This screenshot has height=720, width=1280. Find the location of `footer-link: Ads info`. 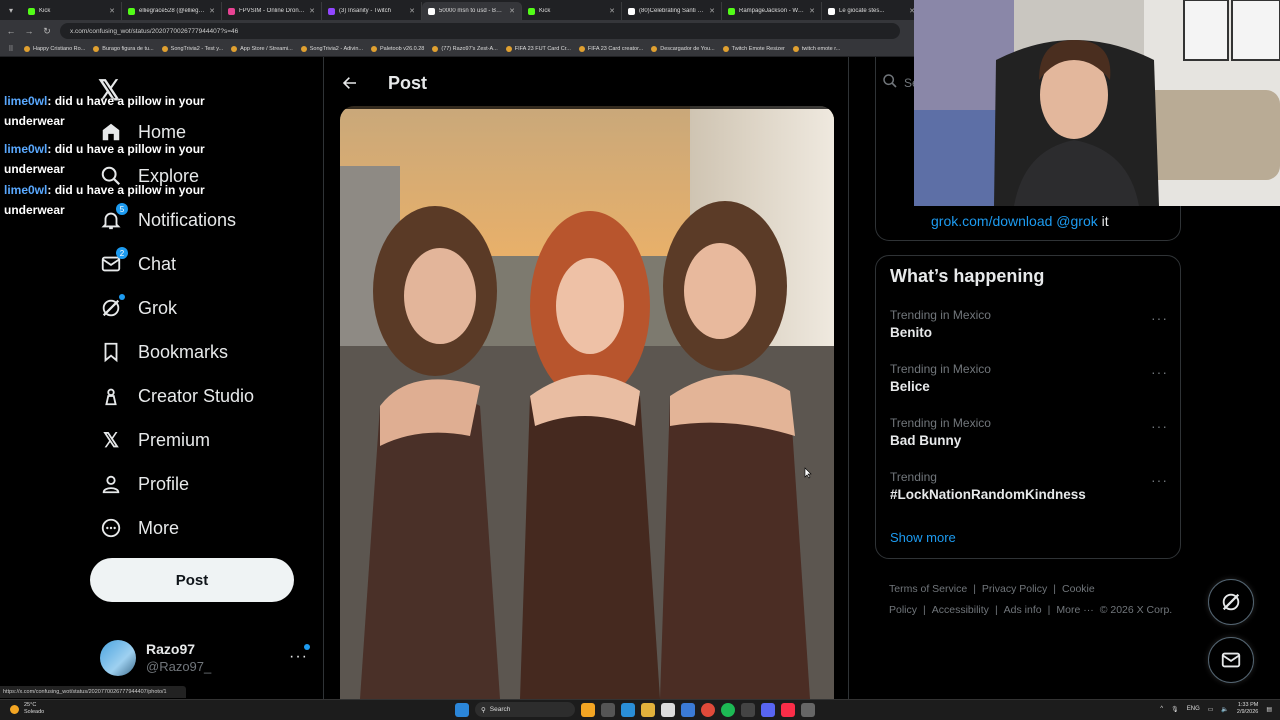

footer-link: Ads info is located at coordinates (1023, 610).